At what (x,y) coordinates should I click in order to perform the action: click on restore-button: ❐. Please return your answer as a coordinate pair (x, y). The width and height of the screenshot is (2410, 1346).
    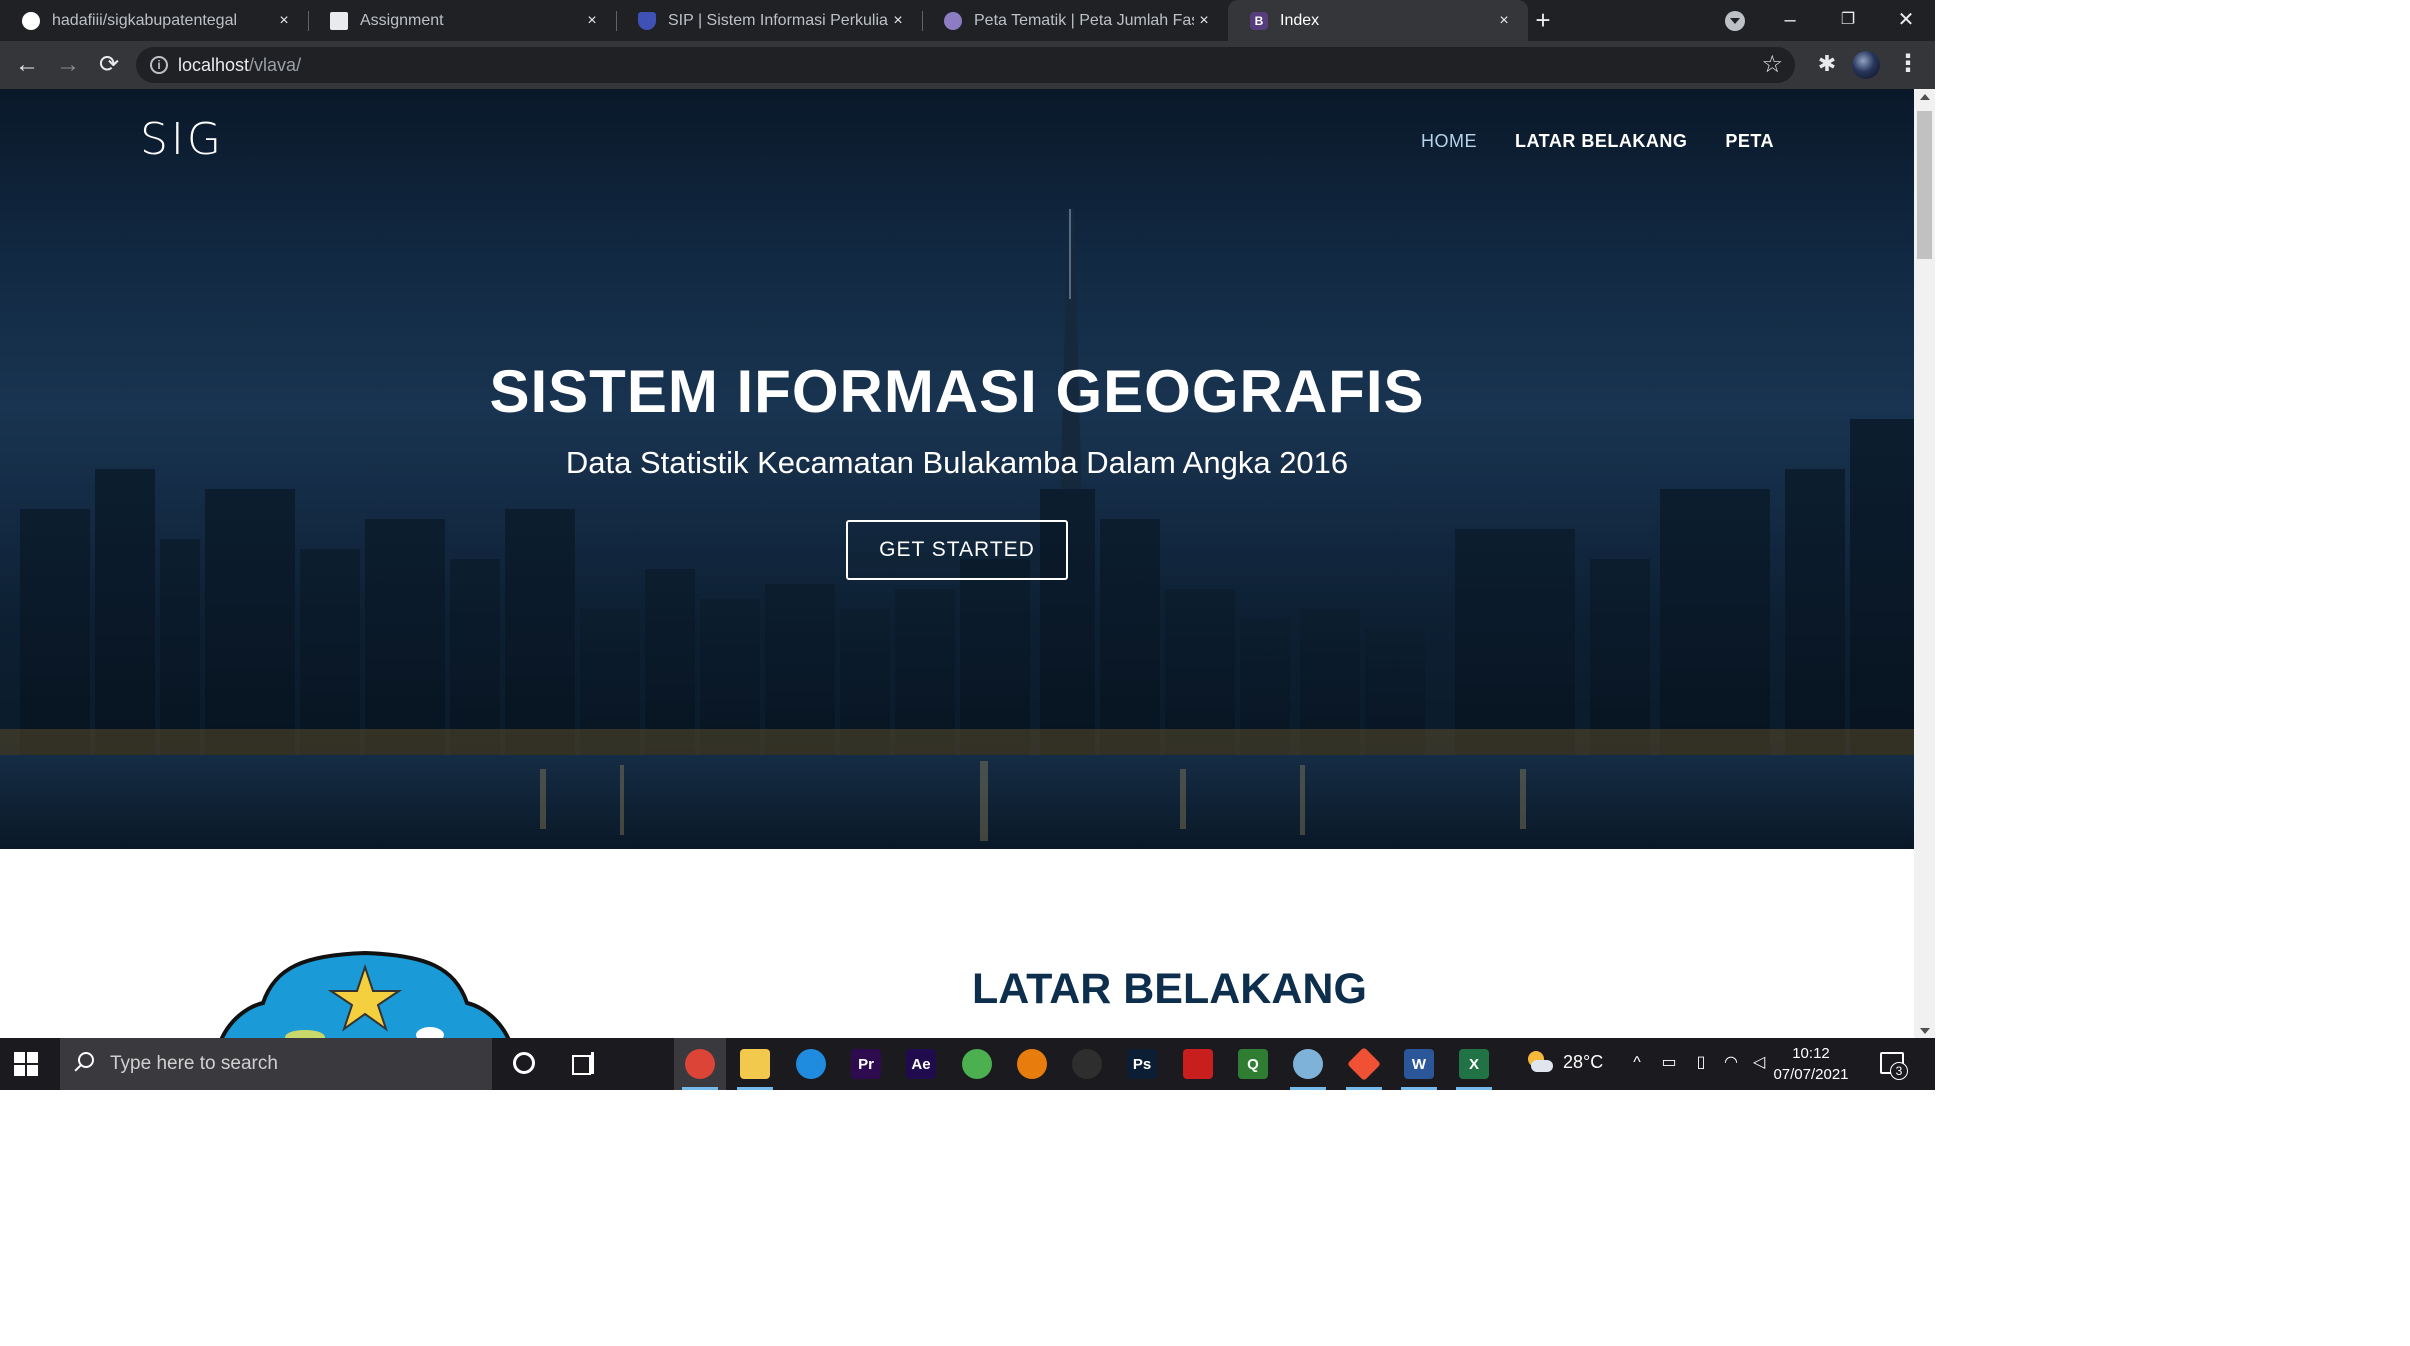
    Looking at the image, I should click on (1848, 20).